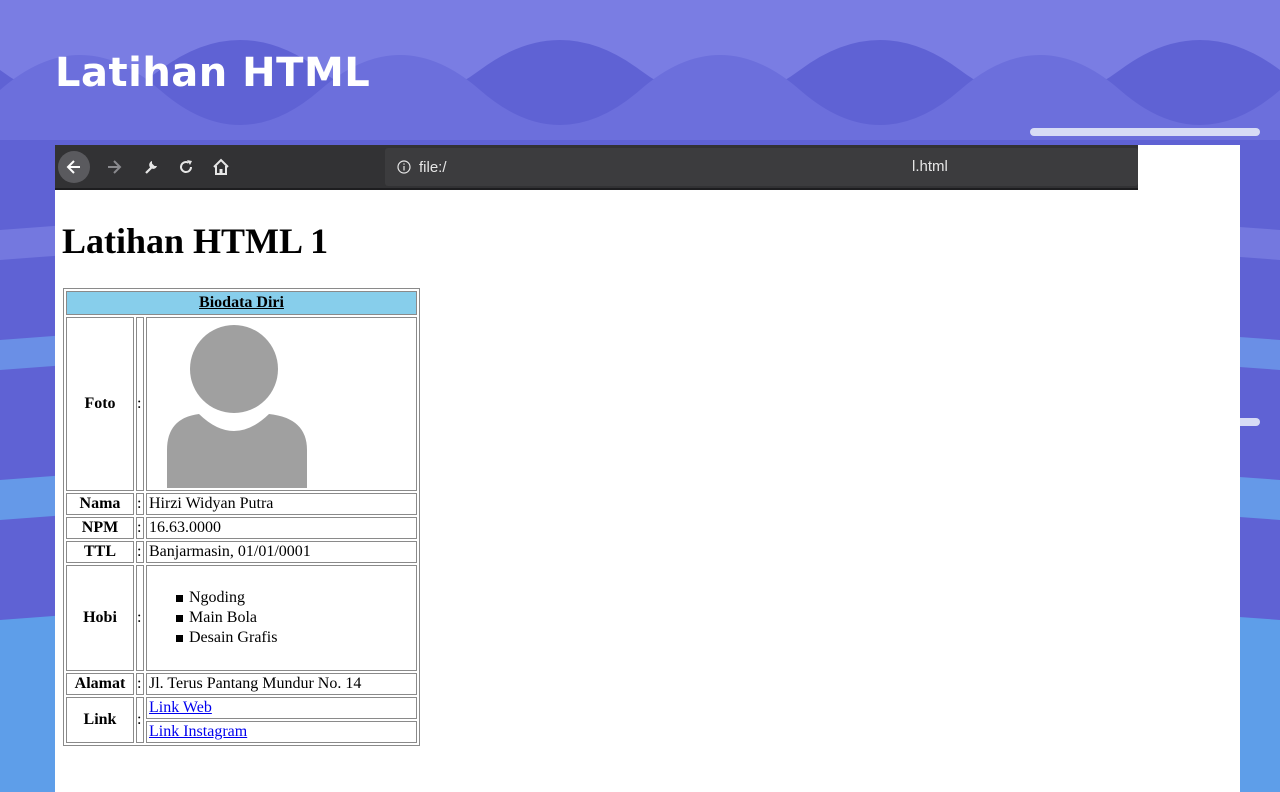 The width and height of the screenshot is (1280, 792). Describe the element at coordinates (100, 504) in the screenshot. I see `nama-label: Nama` at that location.